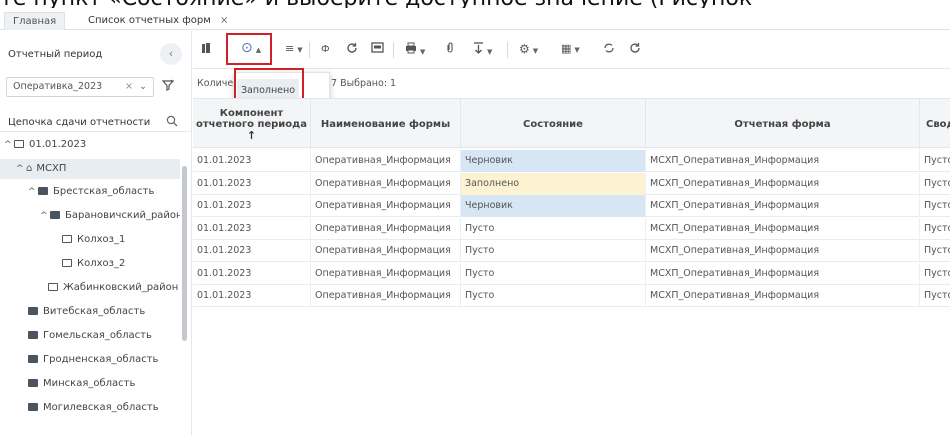 The width and height of the screenshot is (950, 435). I want to click on close-icon: ×, so click(224, 20).